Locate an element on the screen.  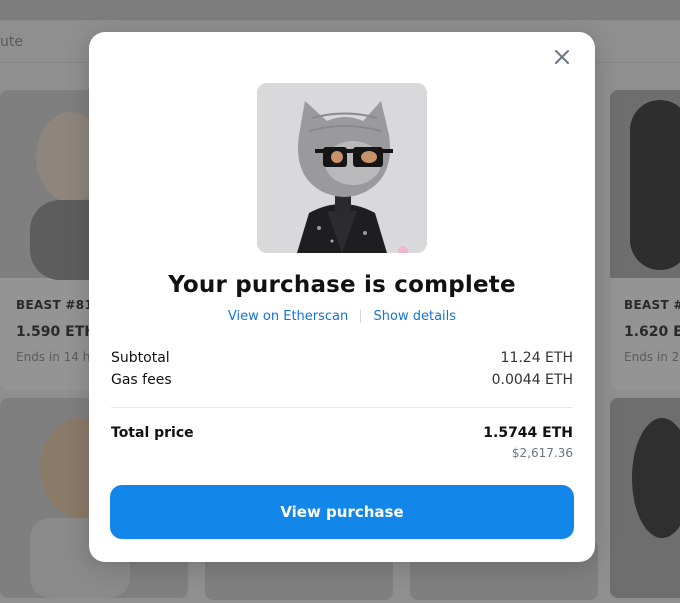
modal-links: View on Etherscan Show details is located at coordinates (342, 316).